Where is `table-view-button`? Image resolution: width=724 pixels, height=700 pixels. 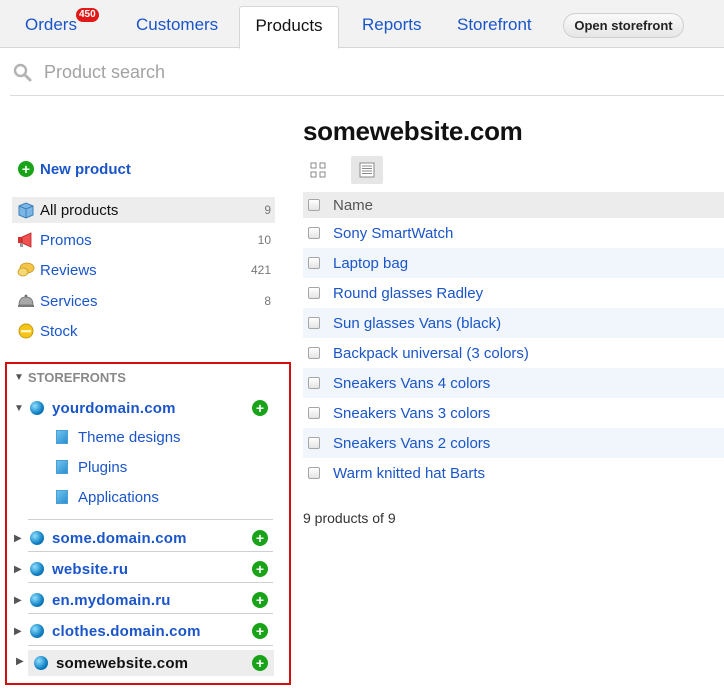 table-view-button is located at coordinates (367, 170).